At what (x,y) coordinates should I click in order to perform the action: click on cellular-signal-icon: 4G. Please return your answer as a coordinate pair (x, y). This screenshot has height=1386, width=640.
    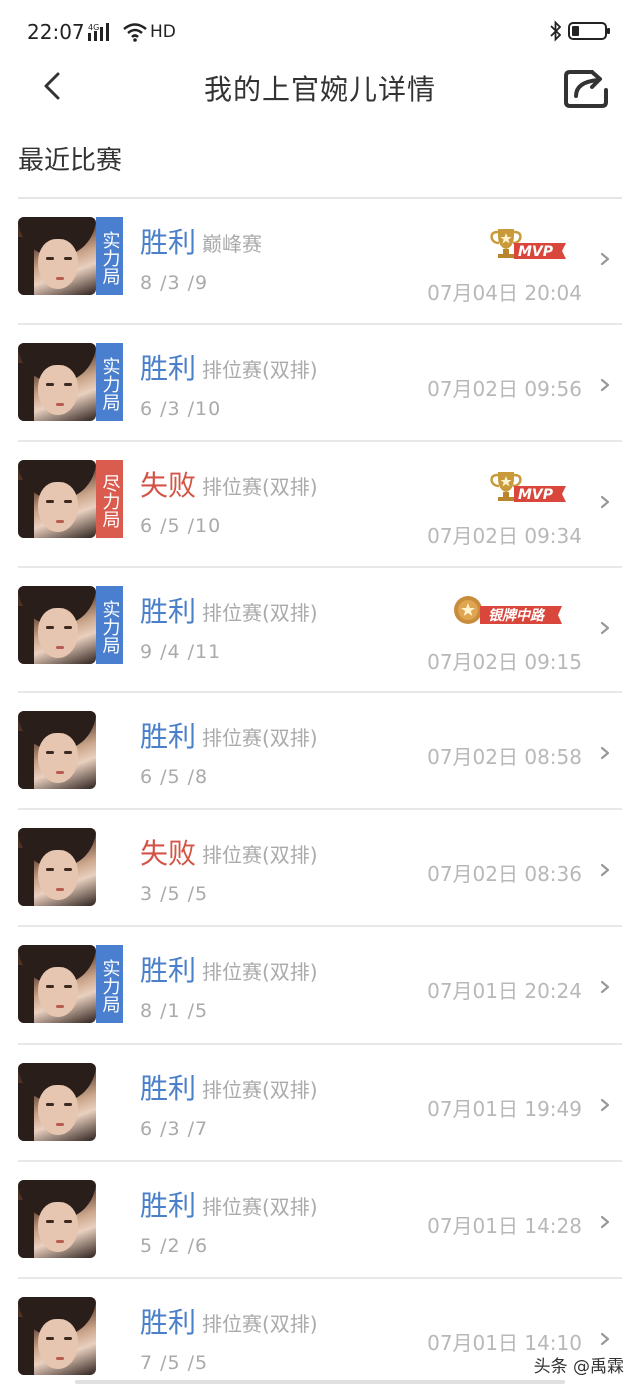
    Looking at the image, I should click on (98, 32).